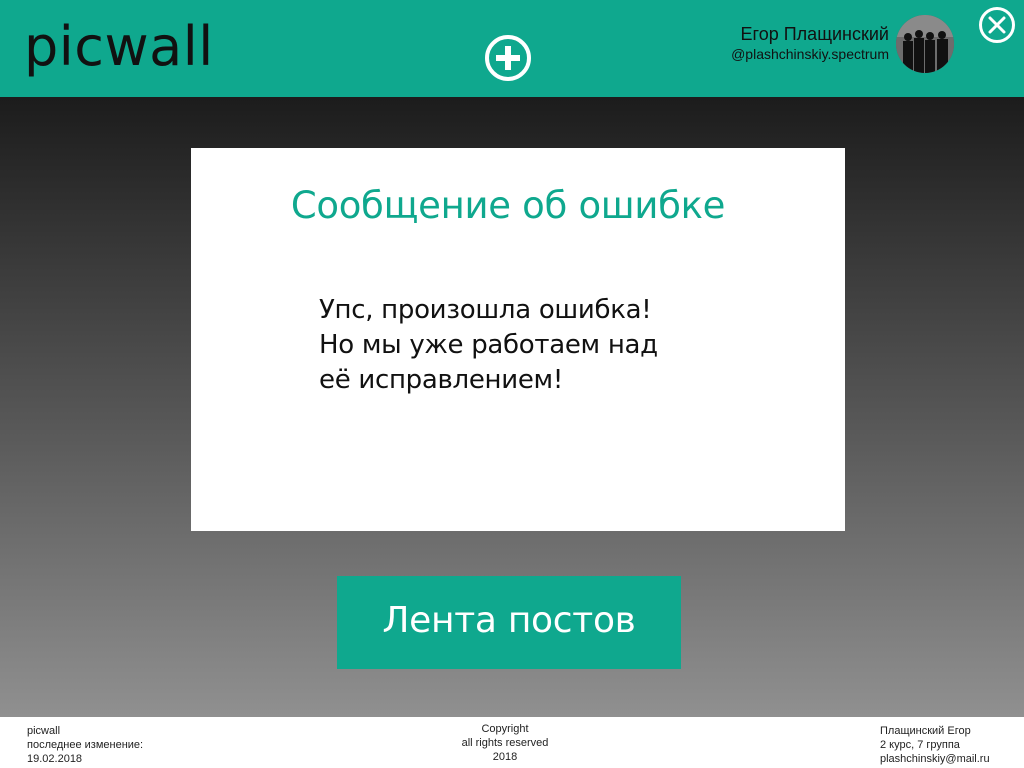 Image resolution: width=1024 pixels, height=768 pixels. Describe the element at coordinates (508, 205) in the screenshot. I see `error-title: Сообщение об ошибке` at that location.